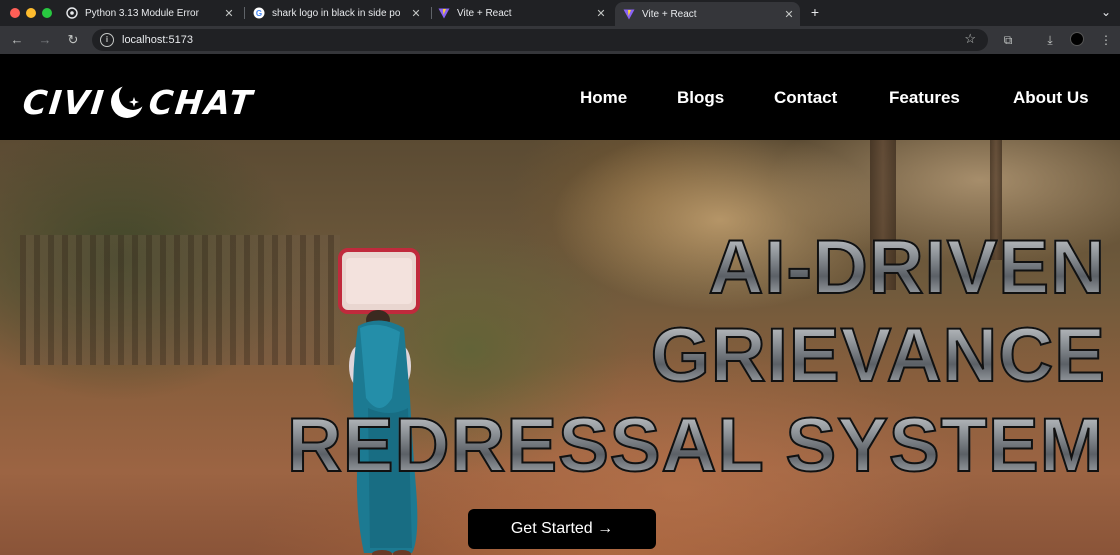  I want to click on hero-headline-line-3: REDRESSAL SYSTEM, so click(695, 445).